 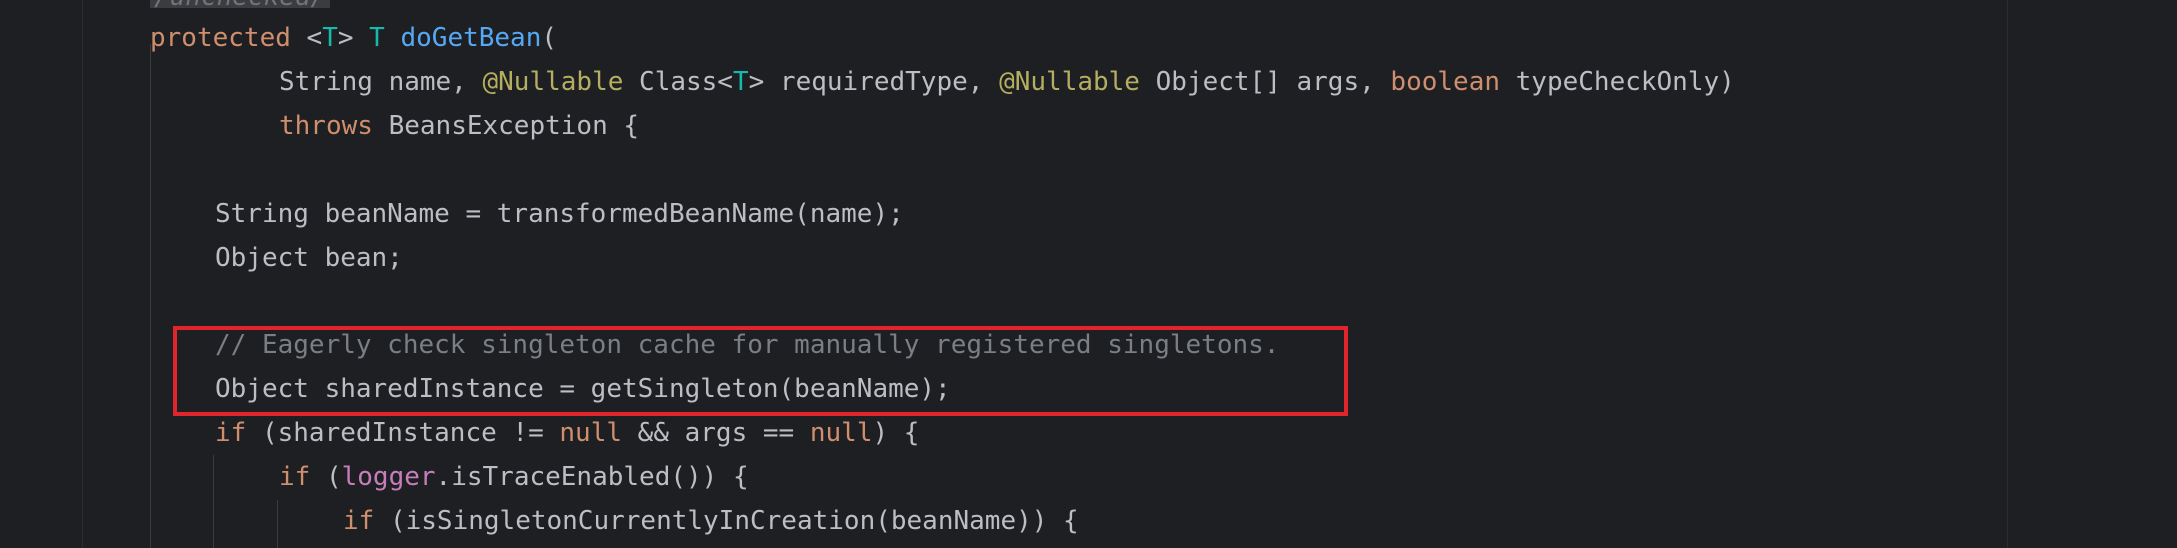 What do you see at coordinates (82, 274) in the screenshot?
I see `gutter-divider` at bounding box center [82, 274].